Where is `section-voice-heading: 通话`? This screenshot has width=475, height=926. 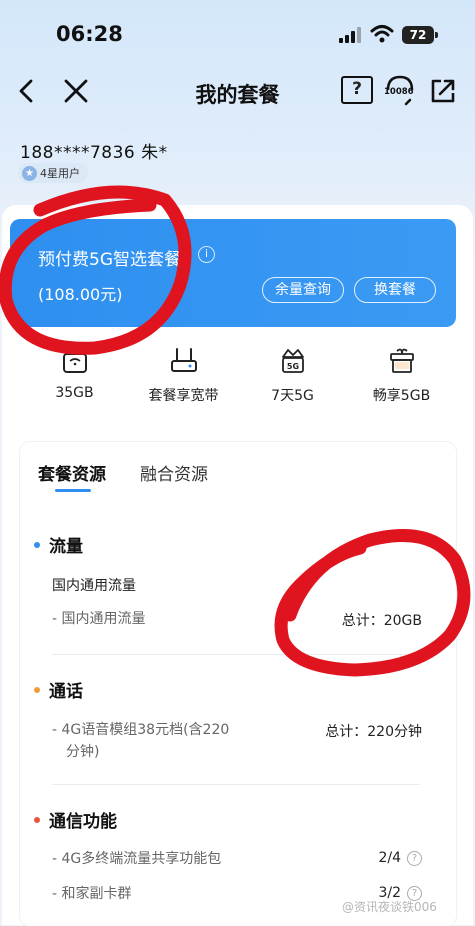
section-voice-heading: 通话 is located at coordinates (58, 689).